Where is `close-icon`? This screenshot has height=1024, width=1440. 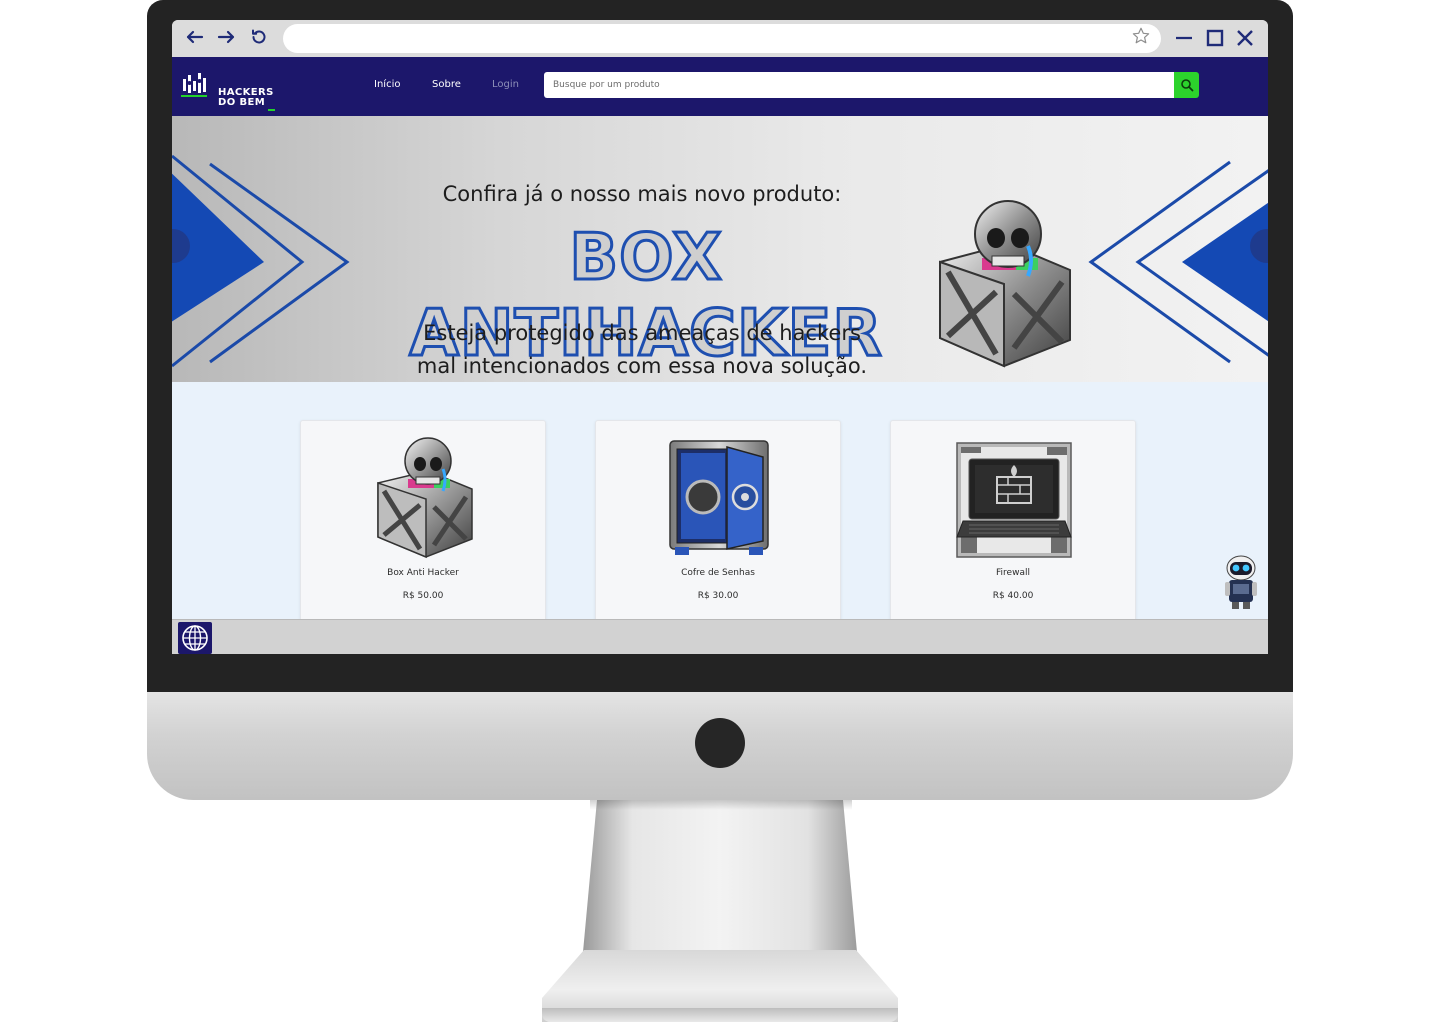
close-icon is located at coordinates (1245, 38).